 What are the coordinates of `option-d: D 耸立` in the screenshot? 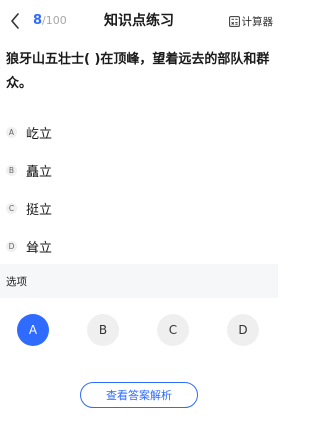 It's located at (139, 246).